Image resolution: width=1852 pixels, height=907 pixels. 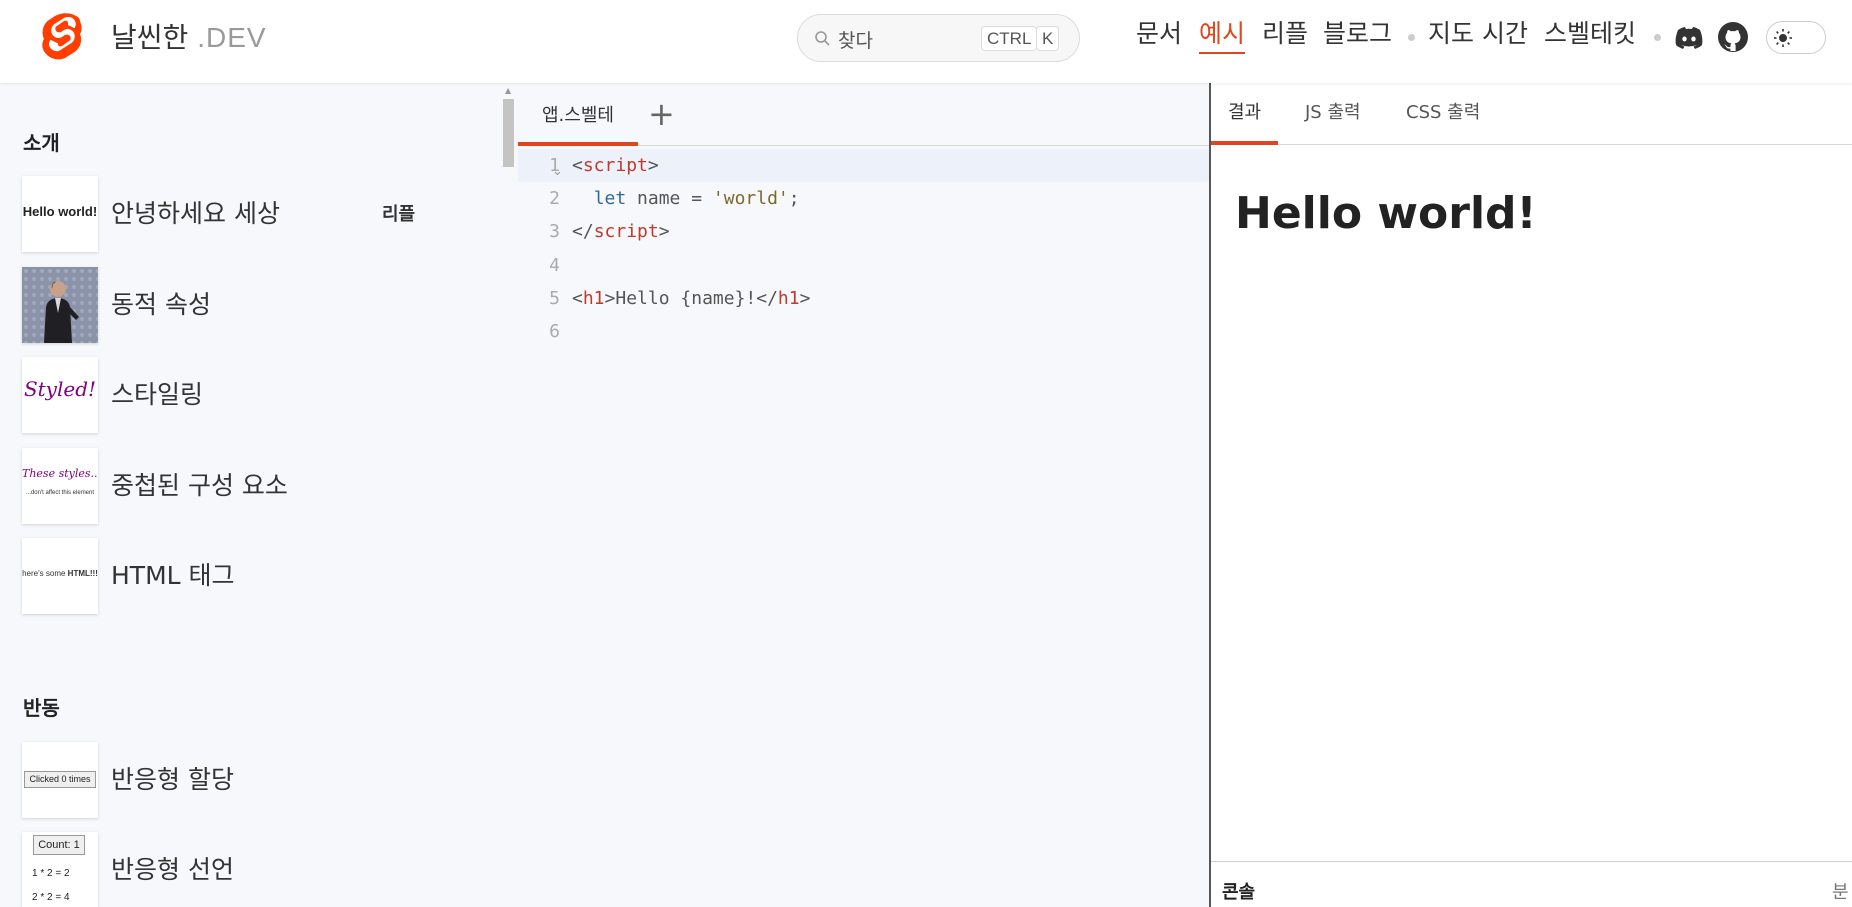 I want to click on line-number: 4, so click(x=554, y=265).